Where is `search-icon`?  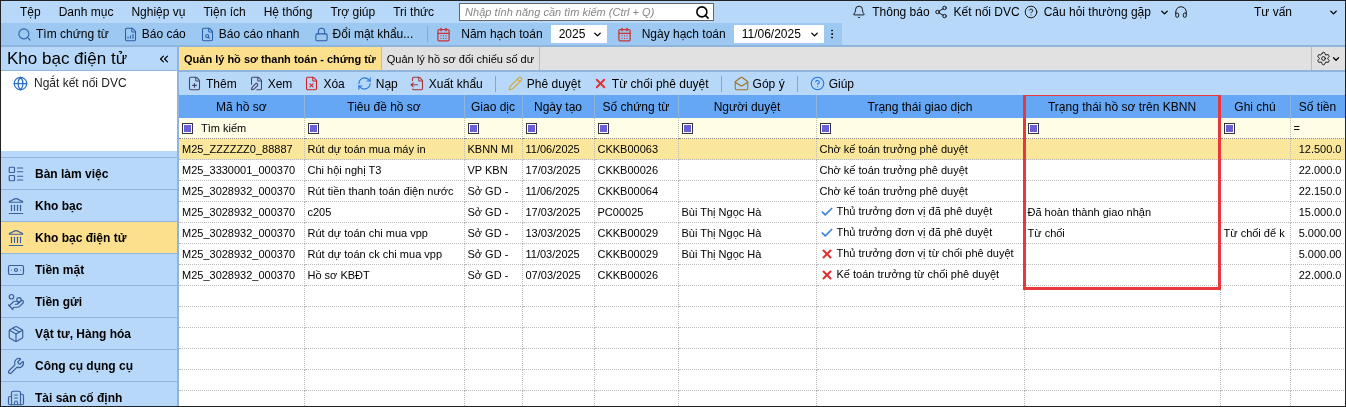 search-icon is located at coordinates (703, 12).